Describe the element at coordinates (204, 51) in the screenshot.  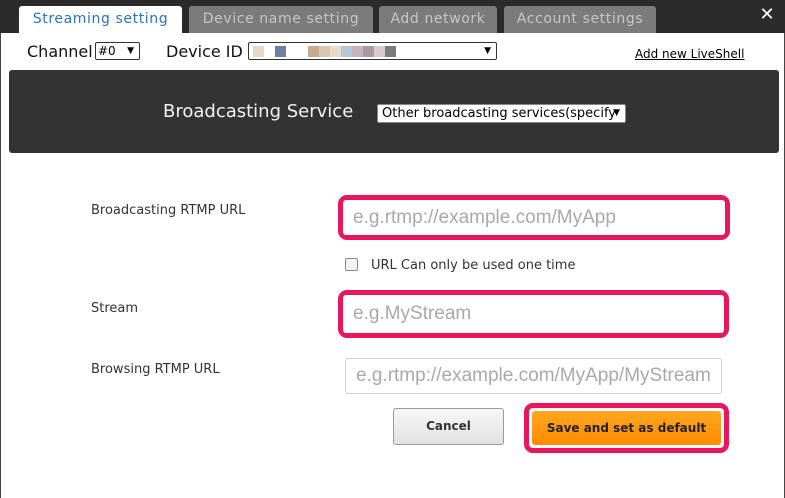
I see `device-id-label: Device ID` at that location.